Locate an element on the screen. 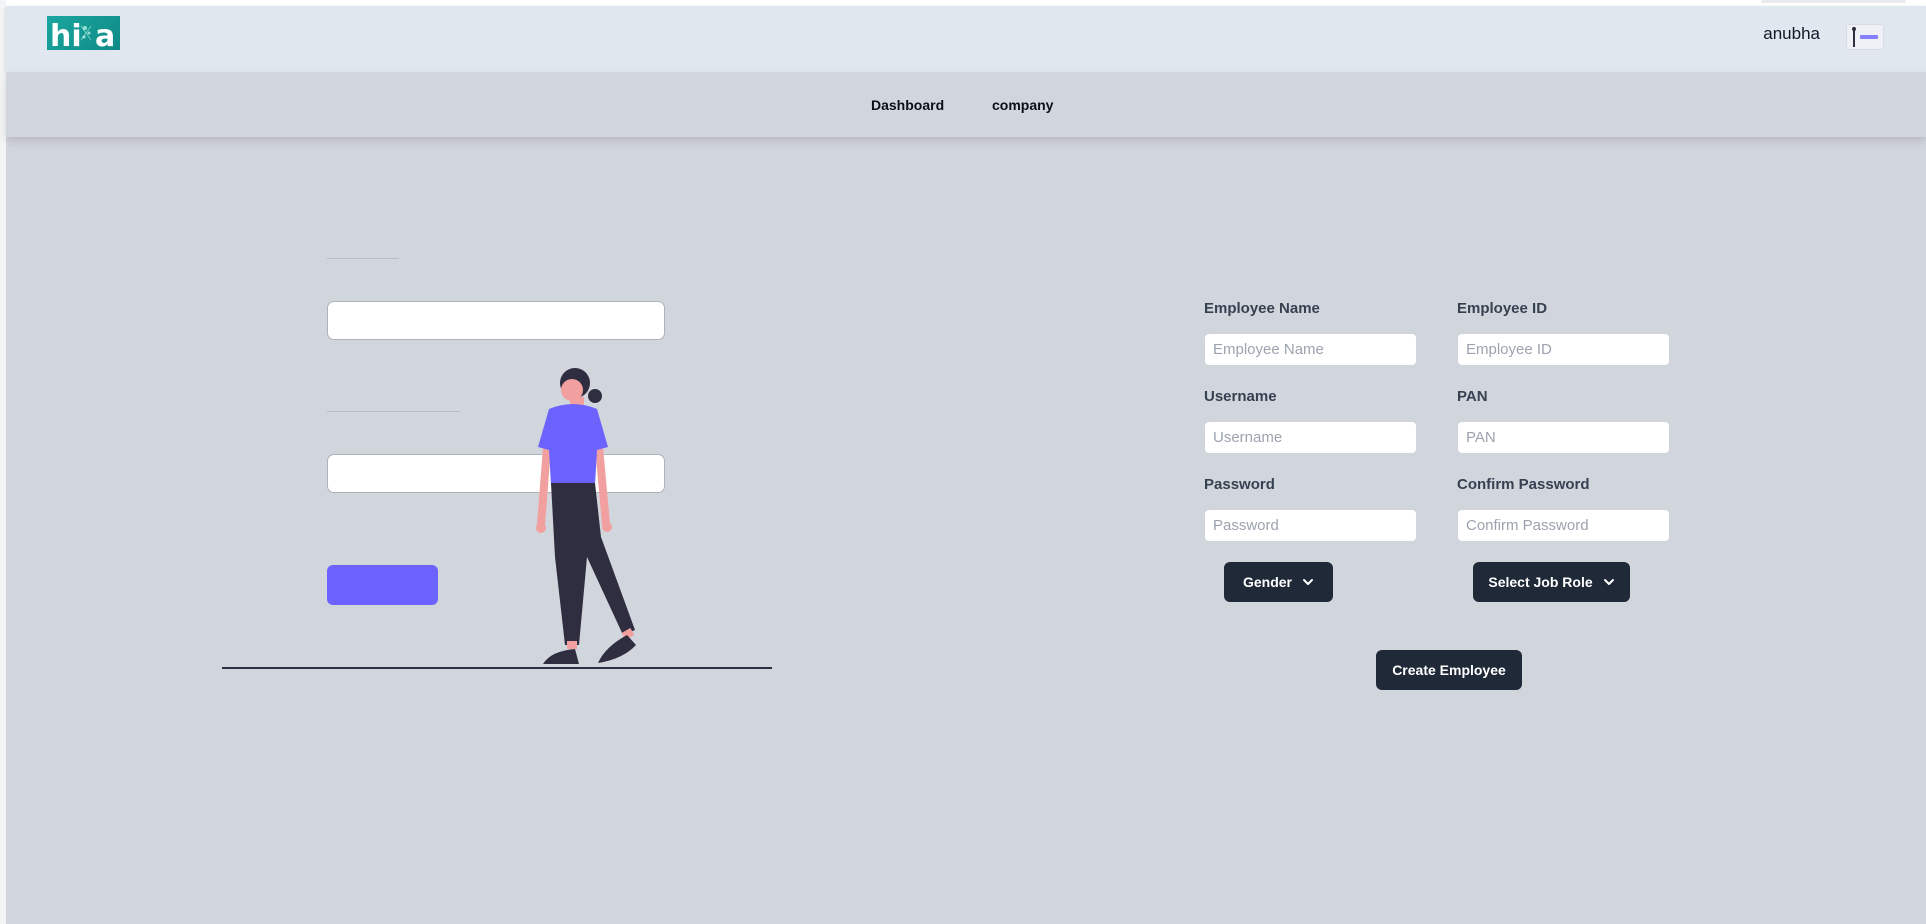  job-role-dropdown-button: Select Job Role is located at coordinates (1551, 582).